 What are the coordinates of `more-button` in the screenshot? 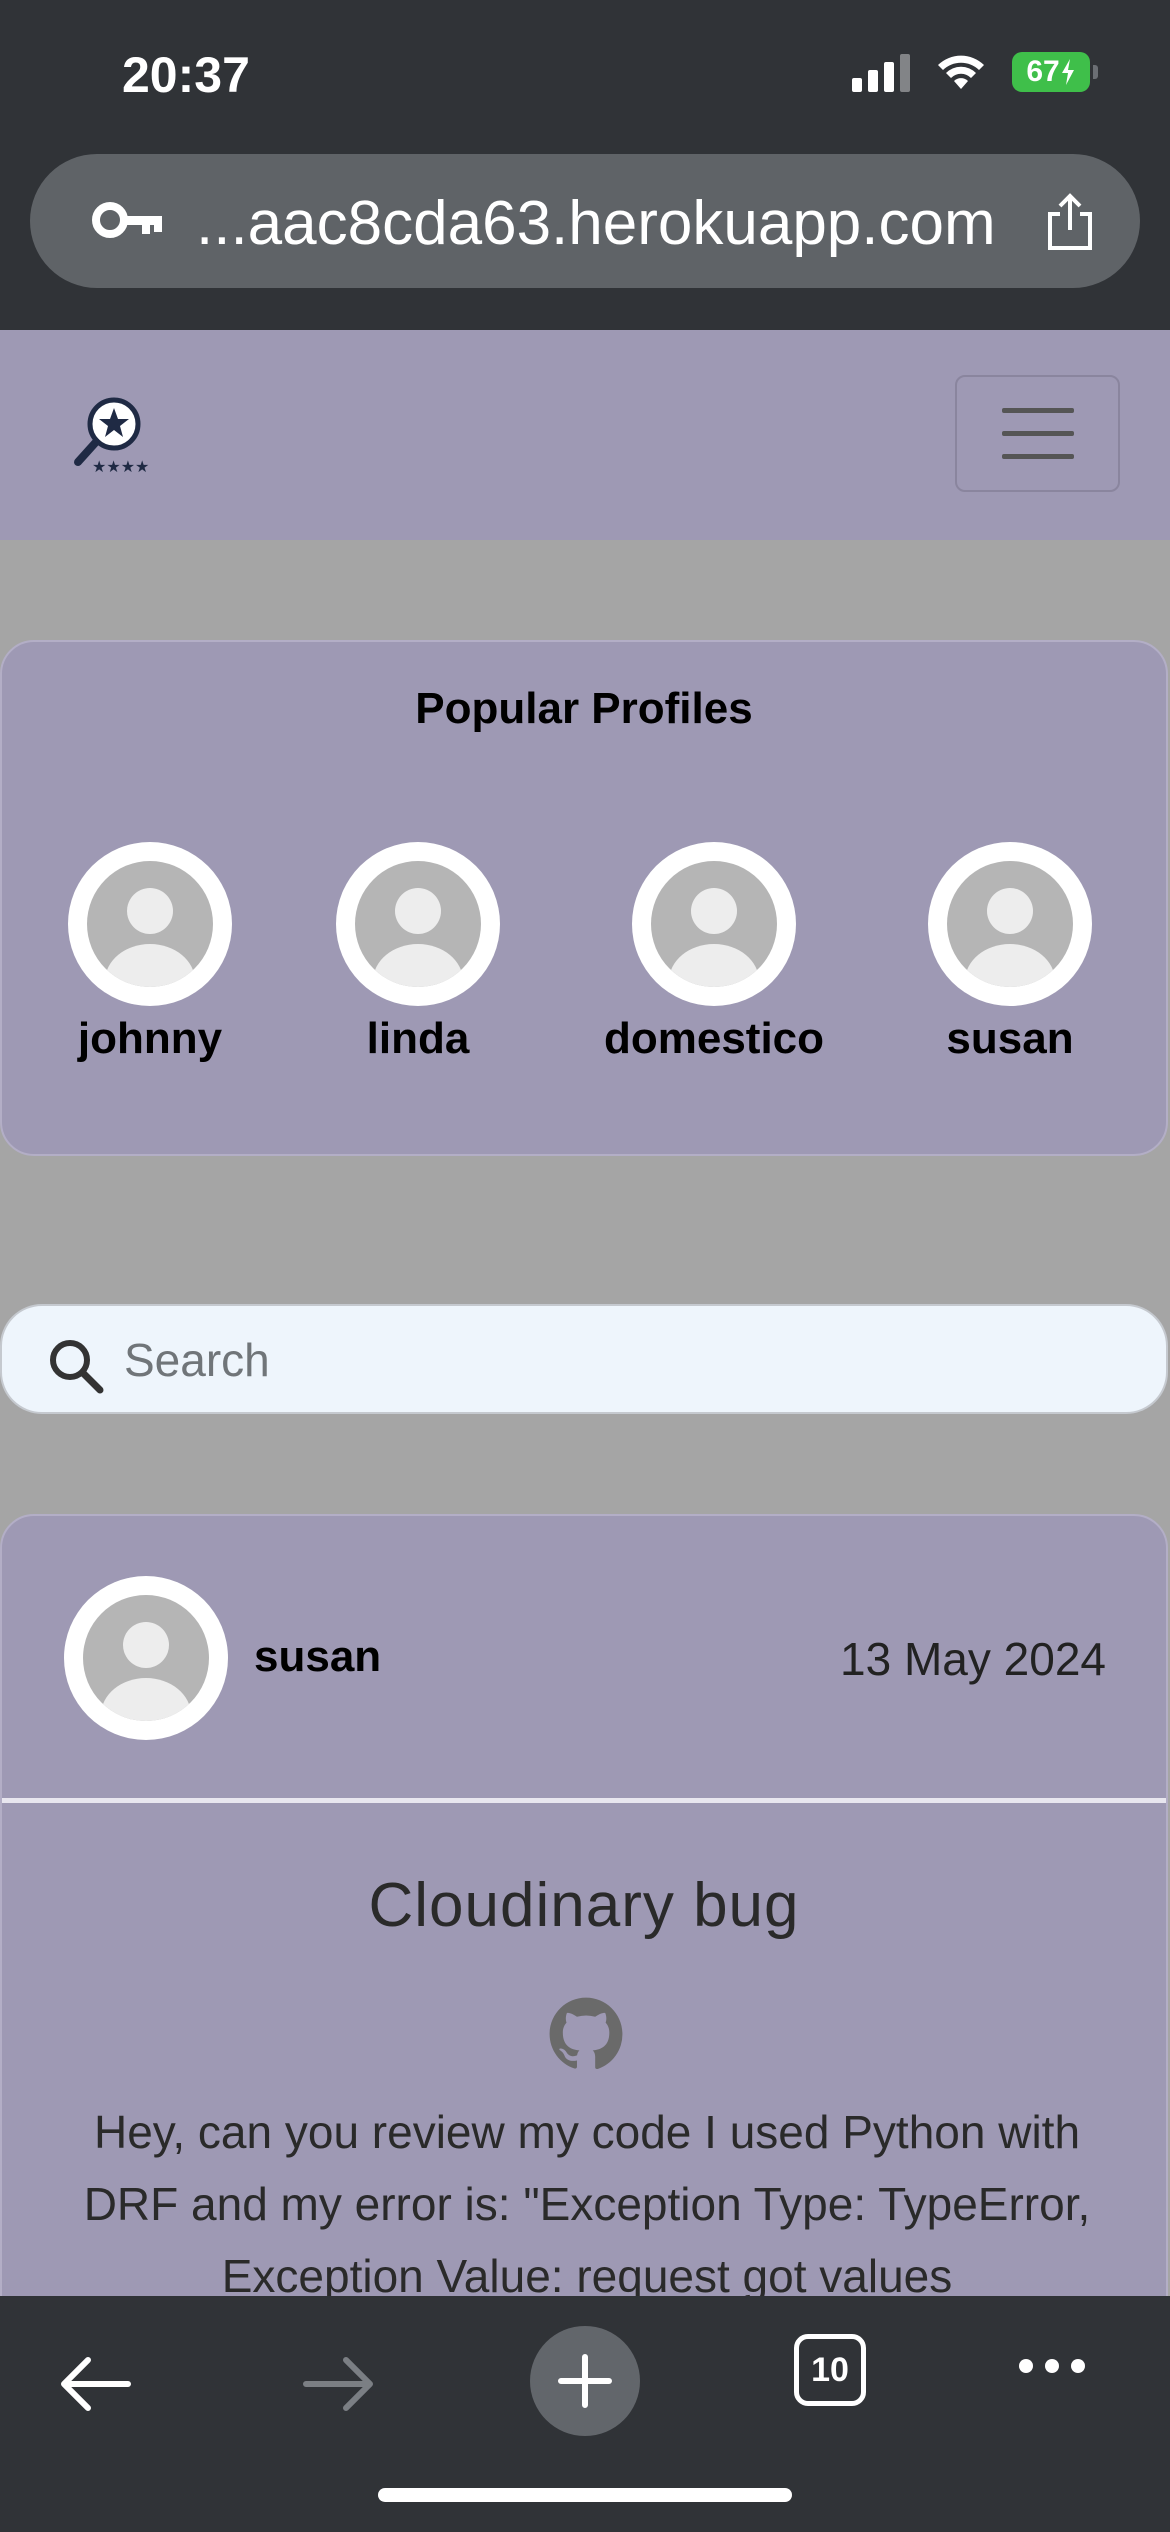 It's located at (1052, 2366).